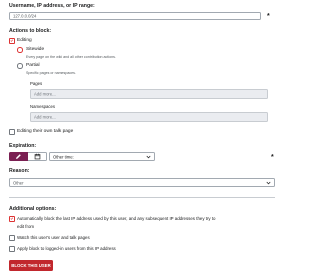 The height and width of the screenshot is (275, 320). What do you see at coordinates (268, 16) in the screenshot?
I see `required-asterisk: *` at bounding box center [268, 16].